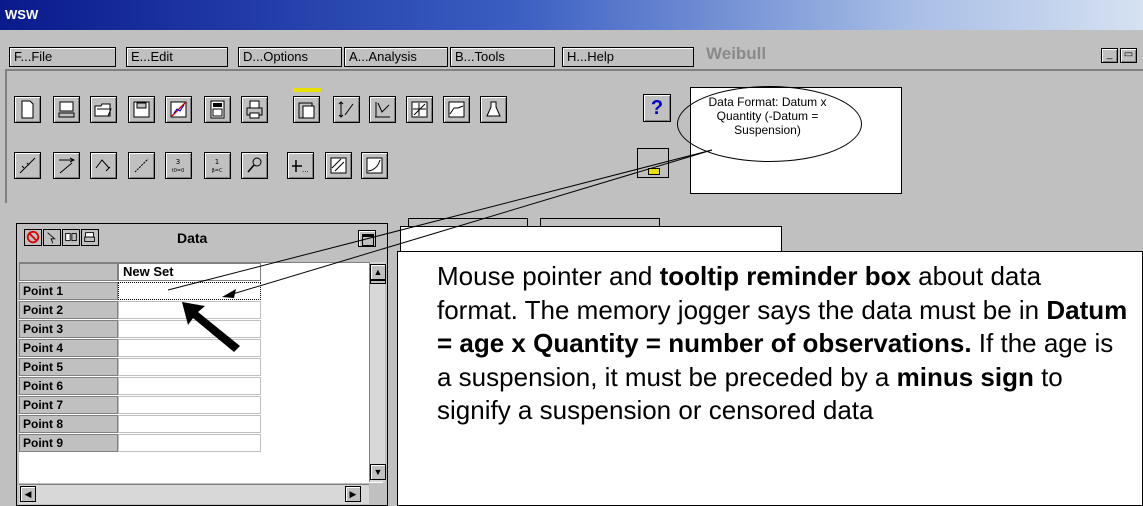  I want to click on curve-icon, so click(103, 165).